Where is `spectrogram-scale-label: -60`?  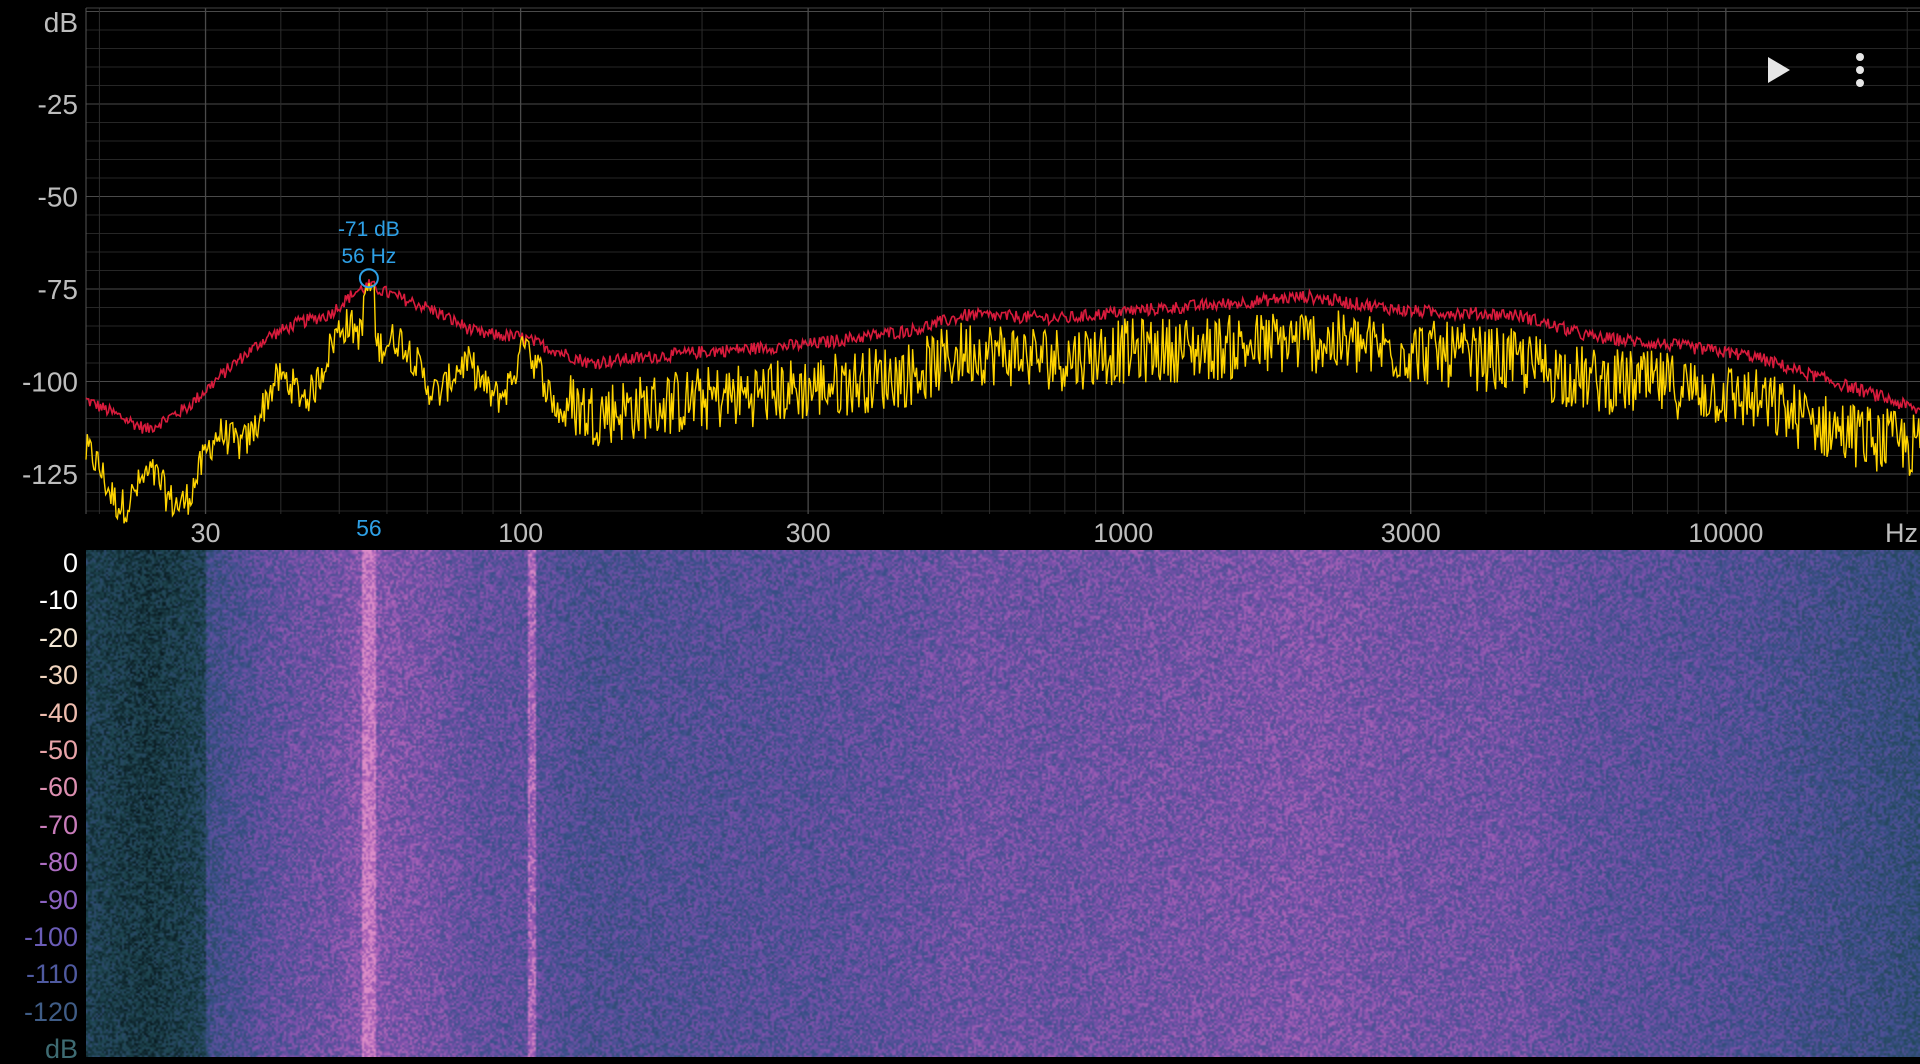 spectrogram-scale-label: -60 is located at coordinates (58, 787).